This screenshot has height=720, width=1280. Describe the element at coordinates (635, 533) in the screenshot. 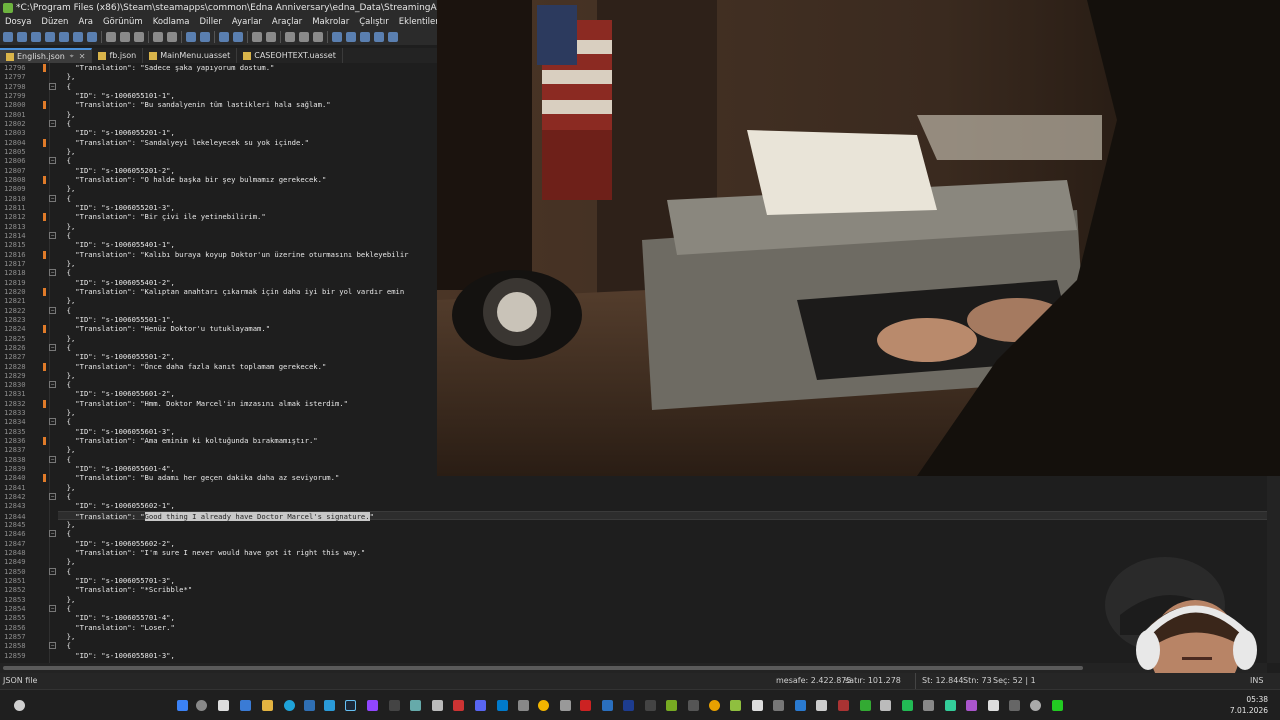

I see `code-line: 12846 − {` at that location.